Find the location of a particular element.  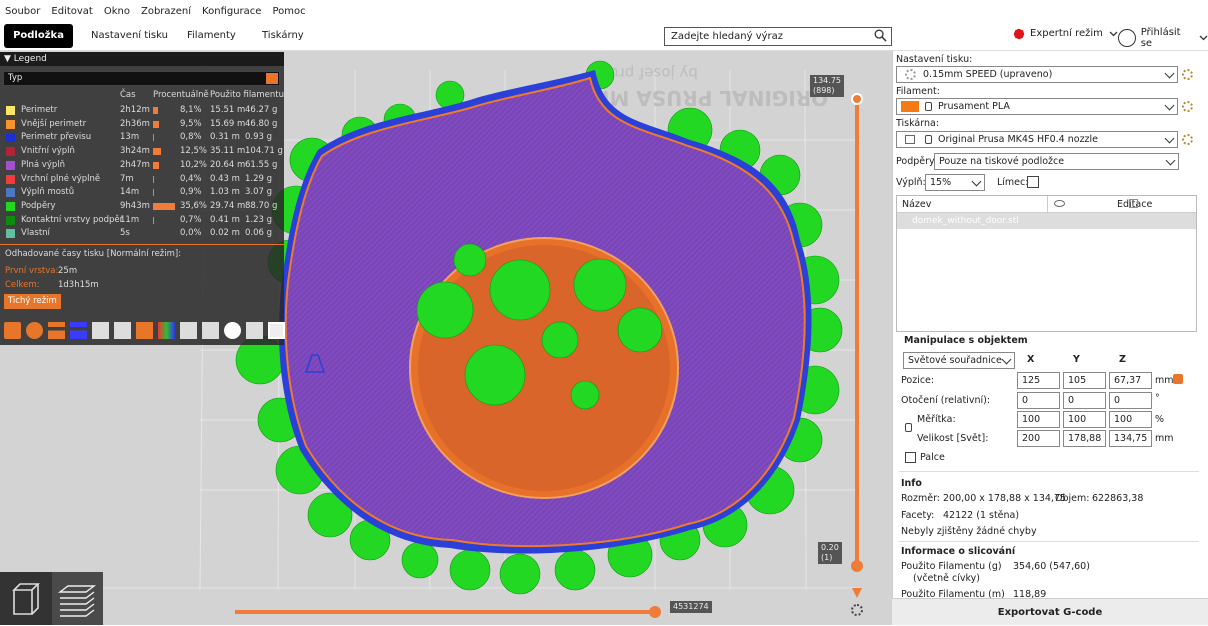

pause-prints-icon is located at coordinates (166, 330).